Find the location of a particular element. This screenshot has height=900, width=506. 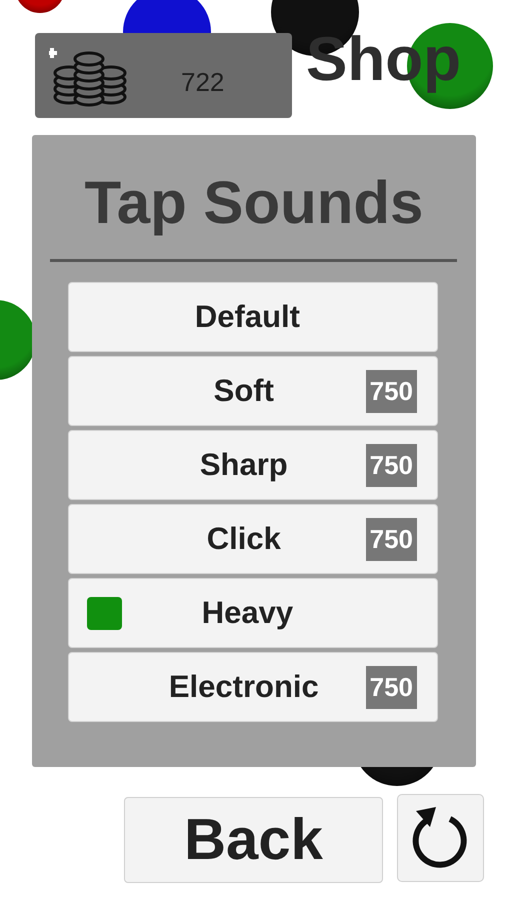

sound-option: Click 750 is located at coordinates (253, 539).